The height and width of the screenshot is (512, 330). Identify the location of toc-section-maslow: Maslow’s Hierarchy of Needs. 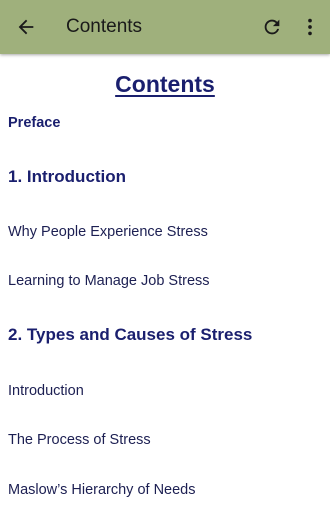
(102, 490).